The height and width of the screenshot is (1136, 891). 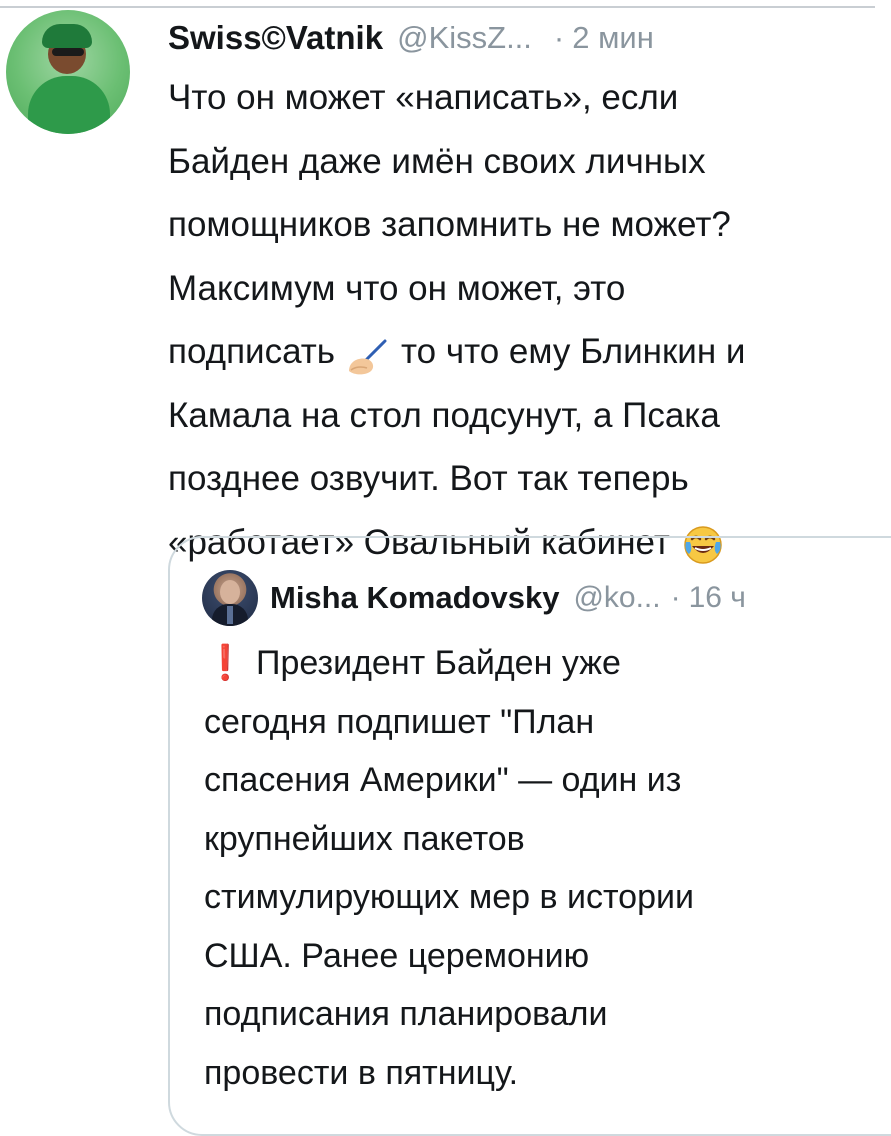 What do you see at coordinates (68, 52) in the screenshot?
I see `avatar-glasses` at bounding box center [68, 52].